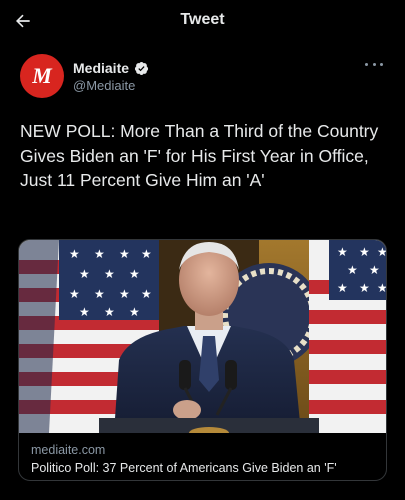  What do you see at coordinates (68, 450) in the screenshot?
I see `card-domain: mediaite.com` at bounding box center [68, 450].